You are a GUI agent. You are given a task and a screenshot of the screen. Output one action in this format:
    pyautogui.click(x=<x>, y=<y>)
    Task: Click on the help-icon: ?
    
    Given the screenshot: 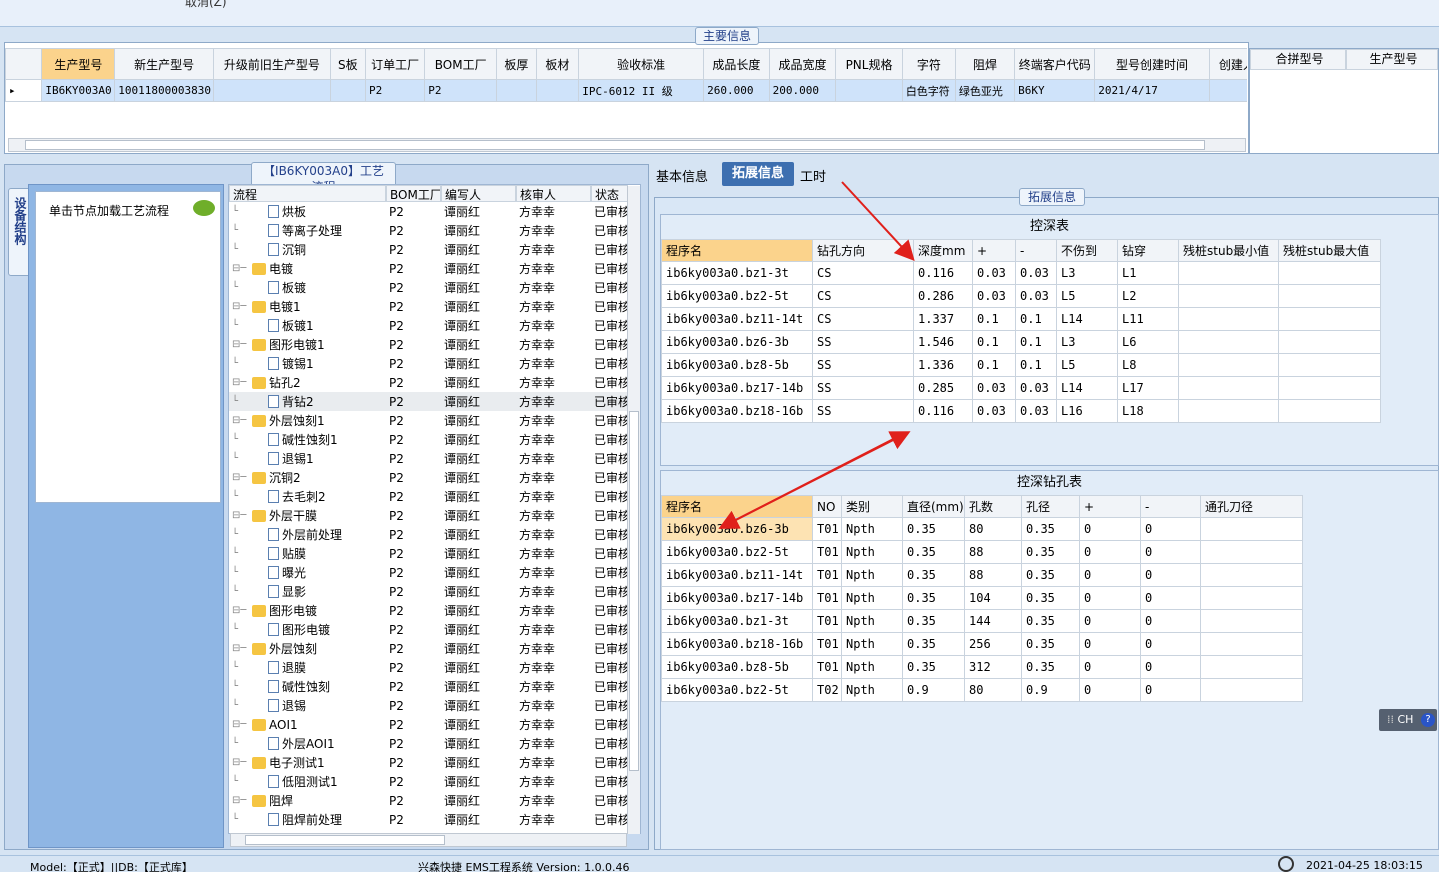 What is the action you would take?
    pyautogui.click(x=1428, y=720)
    